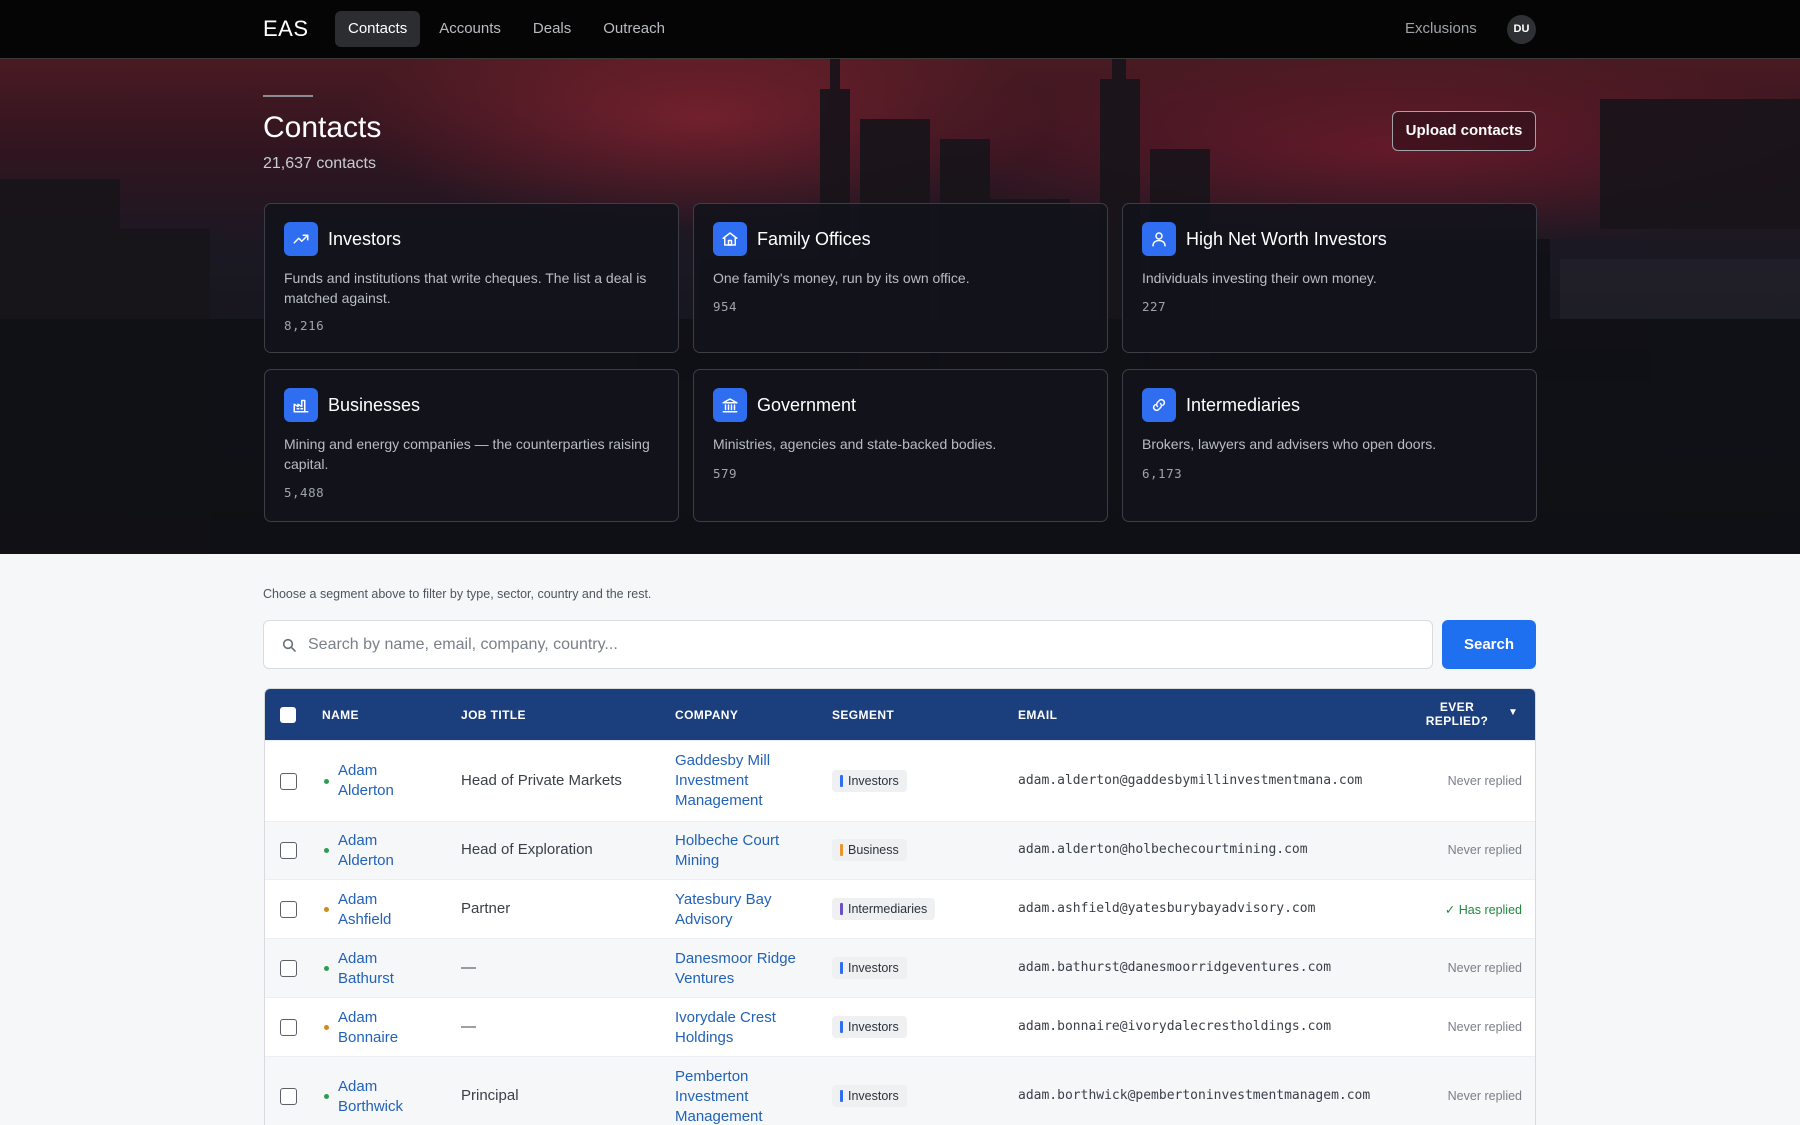 The width and height of the screenshot is (1800, 1125). I want to click on nav-link-accounts: Accounts, so click(470, 29).